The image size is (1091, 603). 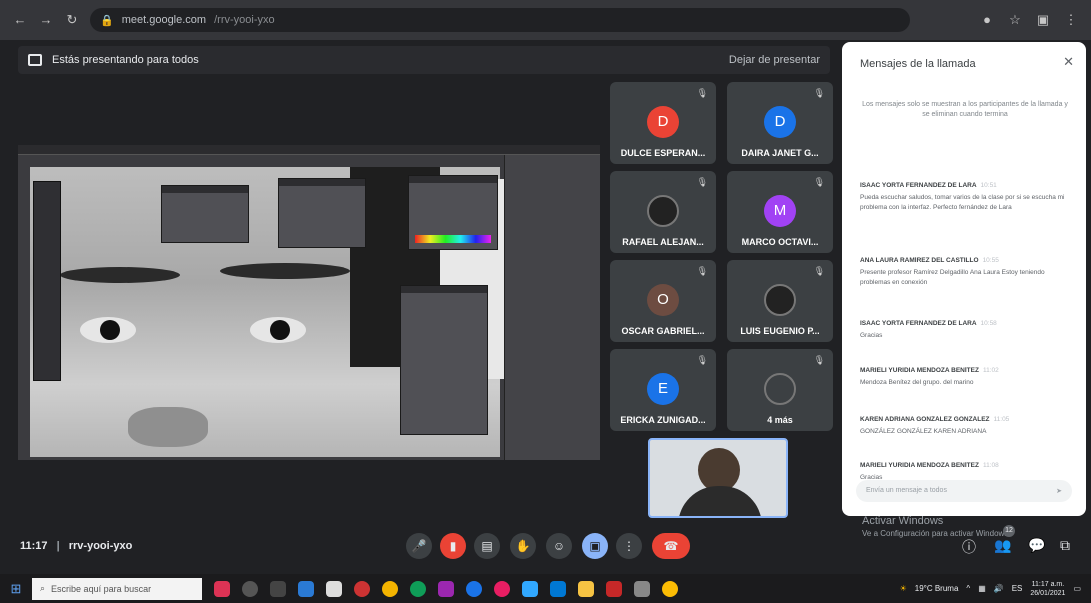 What do you see at coordinates (671, 546) in the screenshot?
I see `hang-up-button: ☎` at bounding box center [671, 546].